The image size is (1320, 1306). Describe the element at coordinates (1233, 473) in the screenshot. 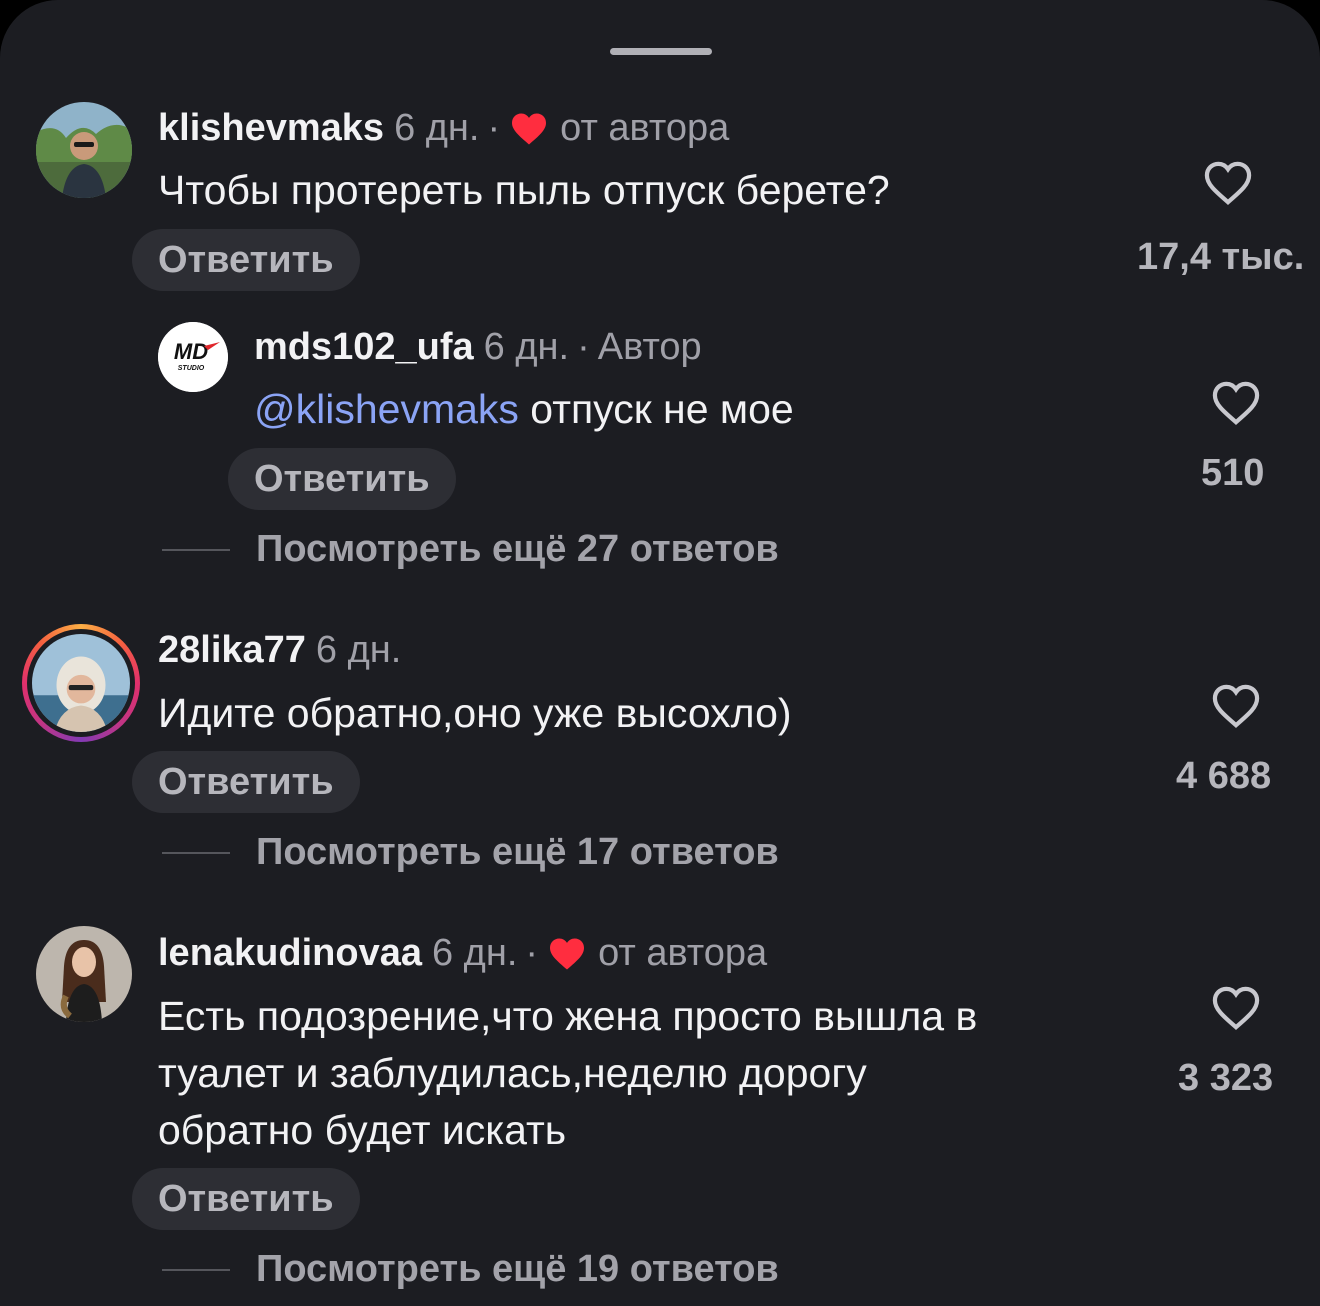

I see `like-count: 510` at that location.